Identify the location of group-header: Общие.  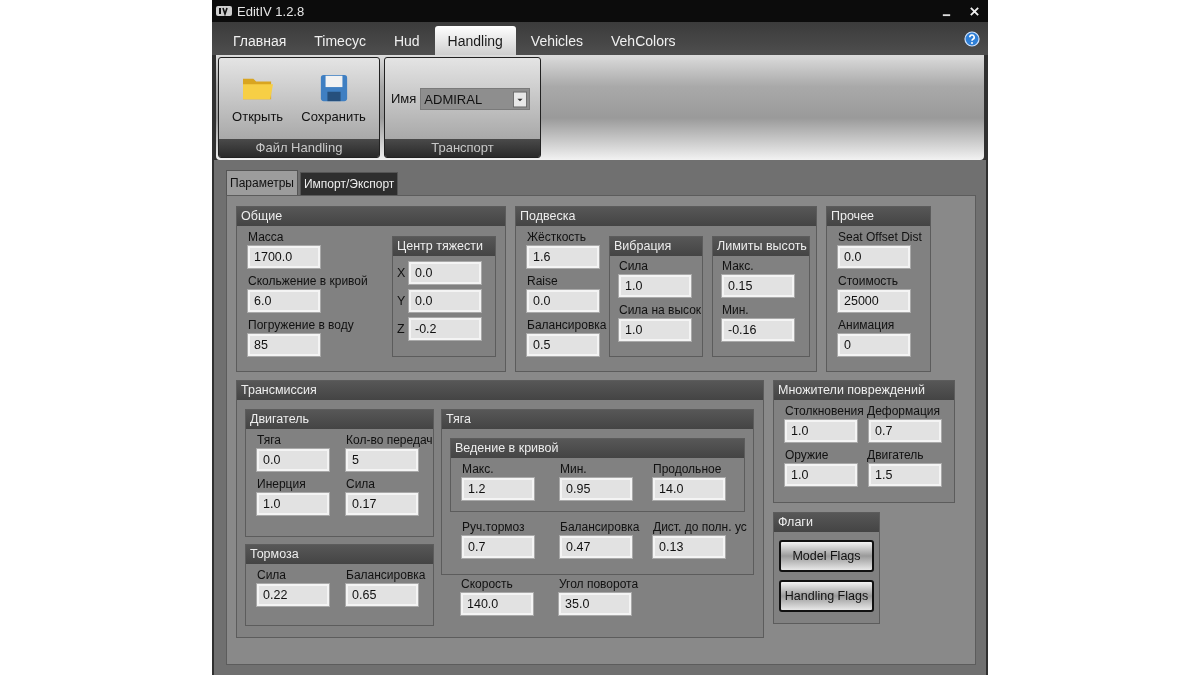
(371, 216).